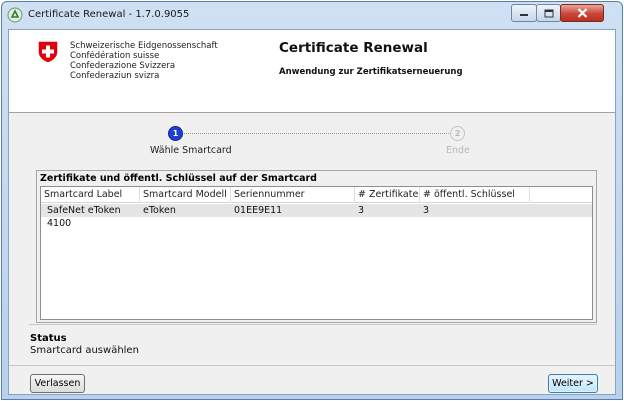 This screenshot has width=624, height=401. What do you see at coordinates (15, 15) in the screenshot?
I see `recycle-icon` at bounding box center [15, 15].